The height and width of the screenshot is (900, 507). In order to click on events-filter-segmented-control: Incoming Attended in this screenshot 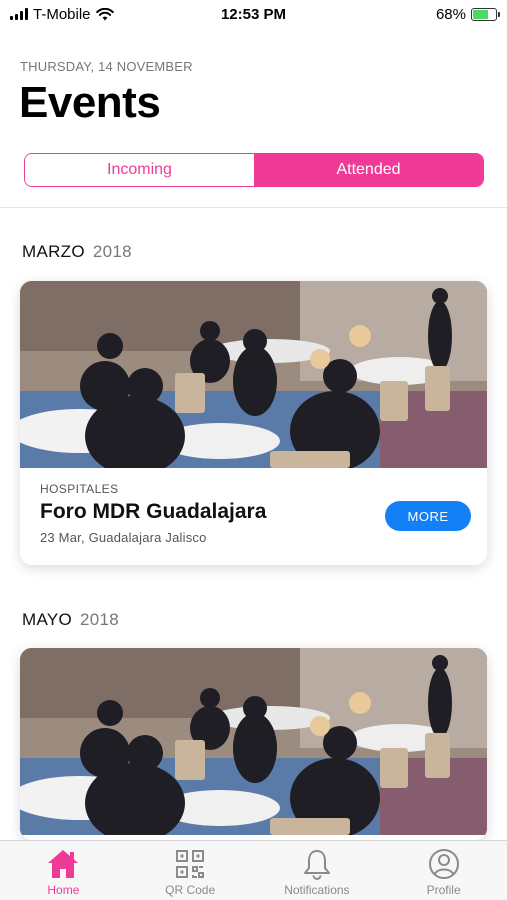, I will do `click(254, 170)`.